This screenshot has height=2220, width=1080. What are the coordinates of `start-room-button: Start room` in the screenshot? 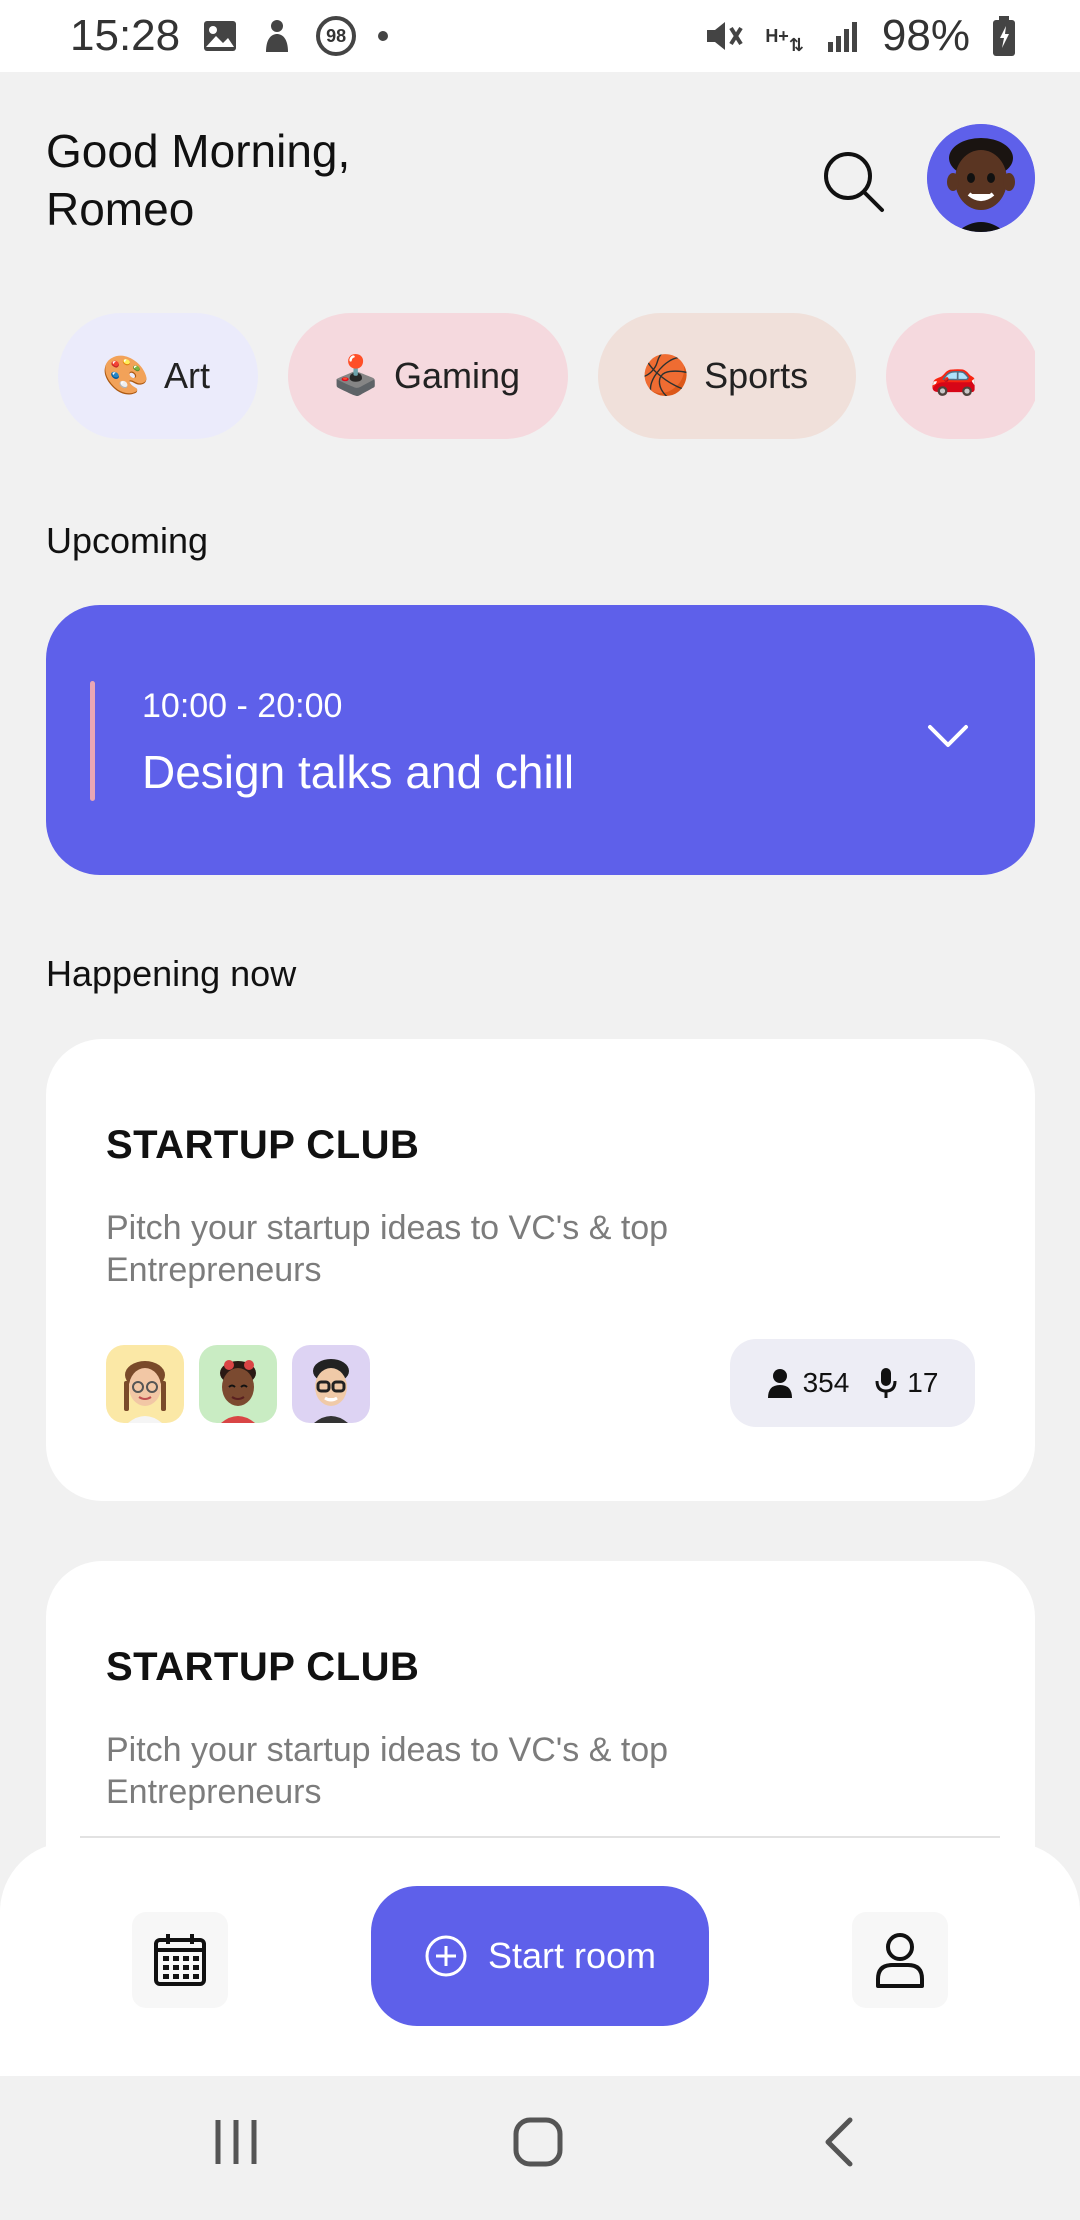 It's located at (540, 1956).